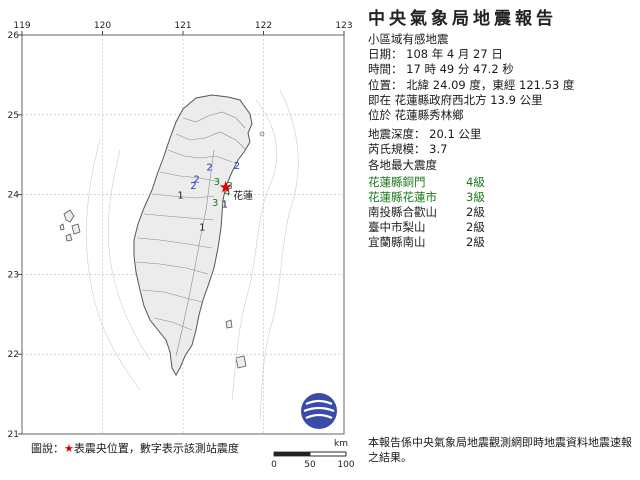 The width and height of the screenshot is (640, 480). I want to click on intensity-row: 臺中市梨山 2級, so click(502, 227).